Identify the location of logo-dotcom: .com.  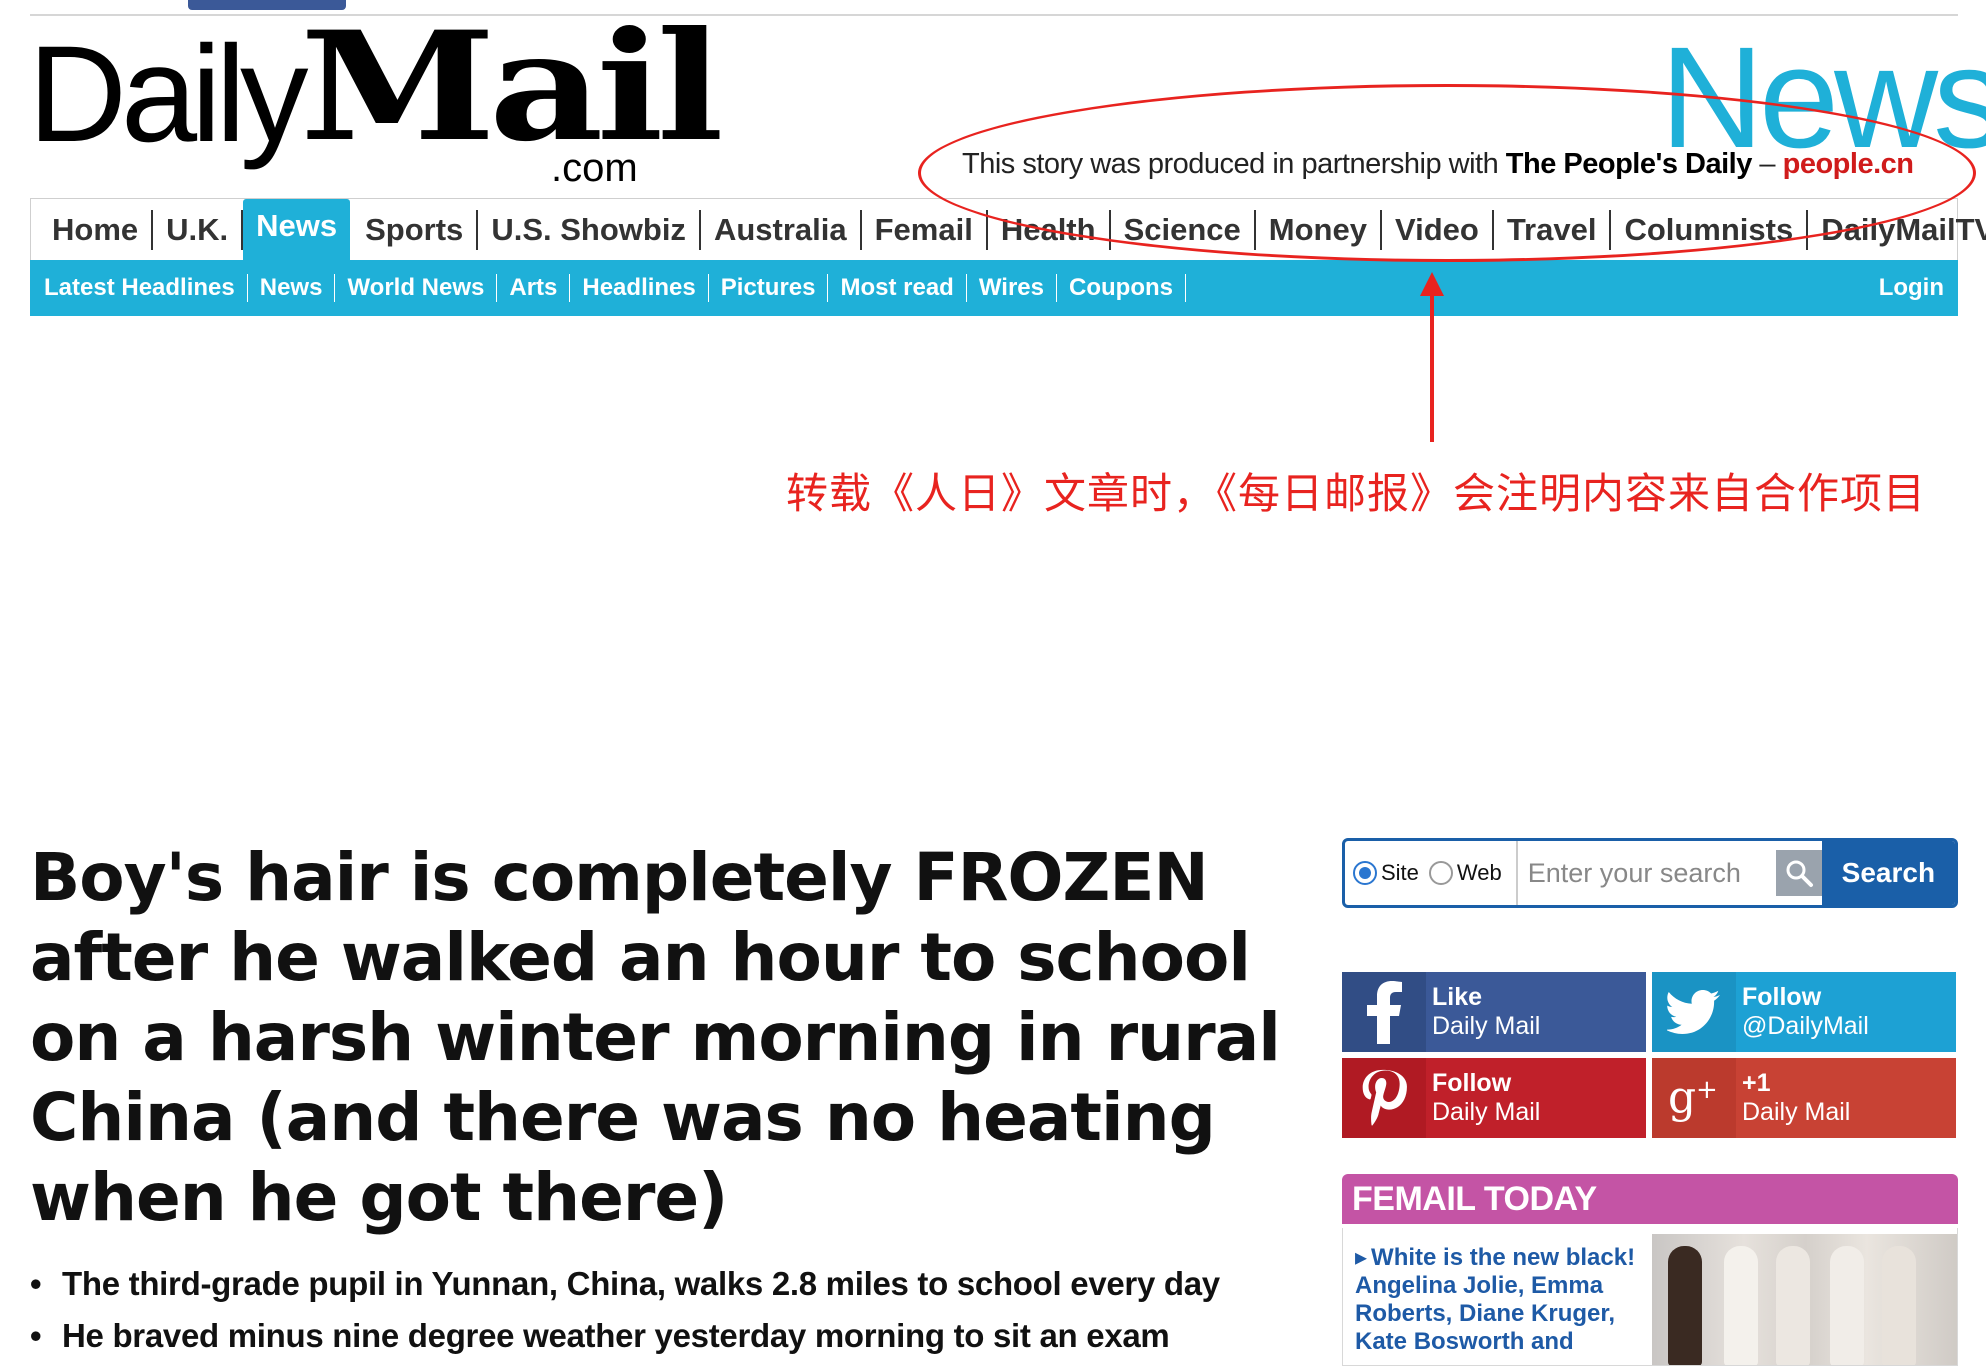
(594, 168).